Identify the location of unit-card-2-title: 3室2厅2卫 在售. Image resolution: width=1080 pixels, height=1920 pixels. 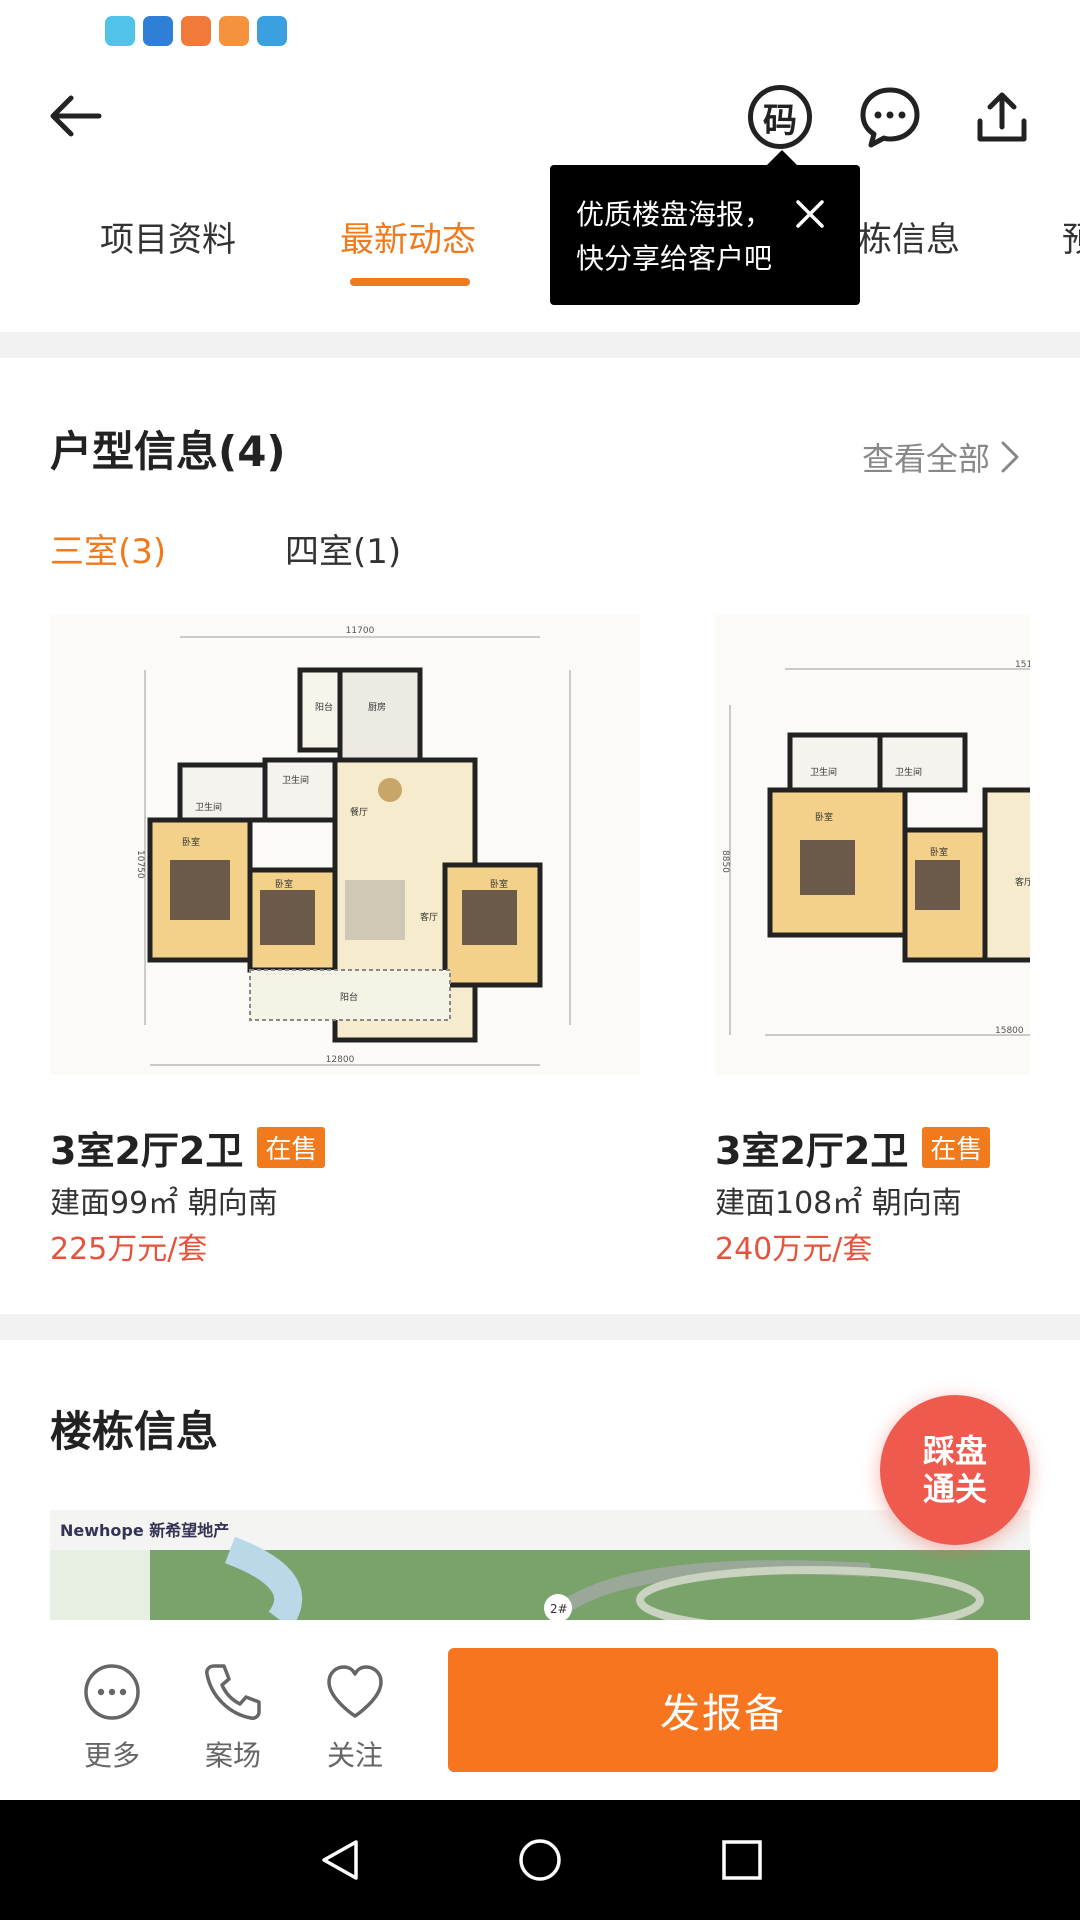
(853, 1147).